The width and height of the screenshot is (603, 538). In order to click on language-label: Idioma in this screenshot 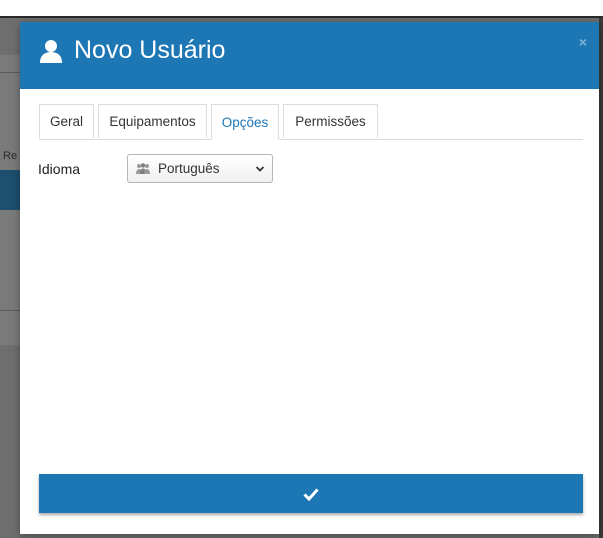, I will do `click(59, 169)`.